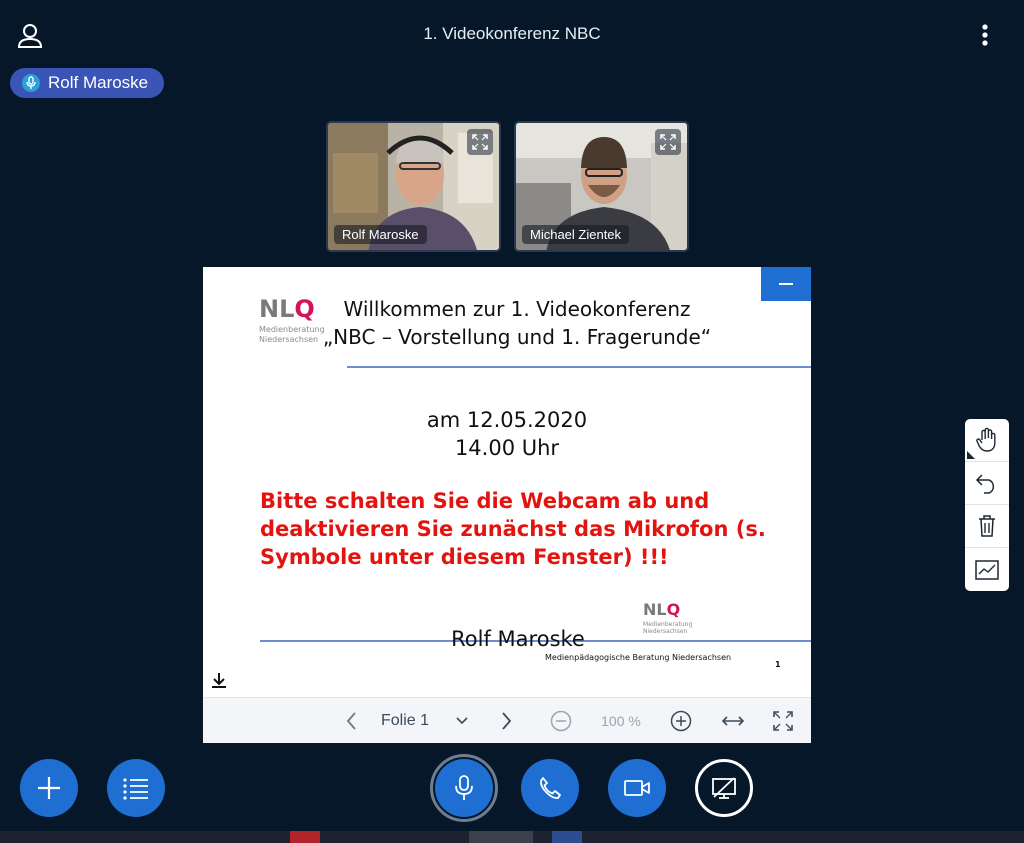  I want to click on mute-microphone-button, so click(464, 788).